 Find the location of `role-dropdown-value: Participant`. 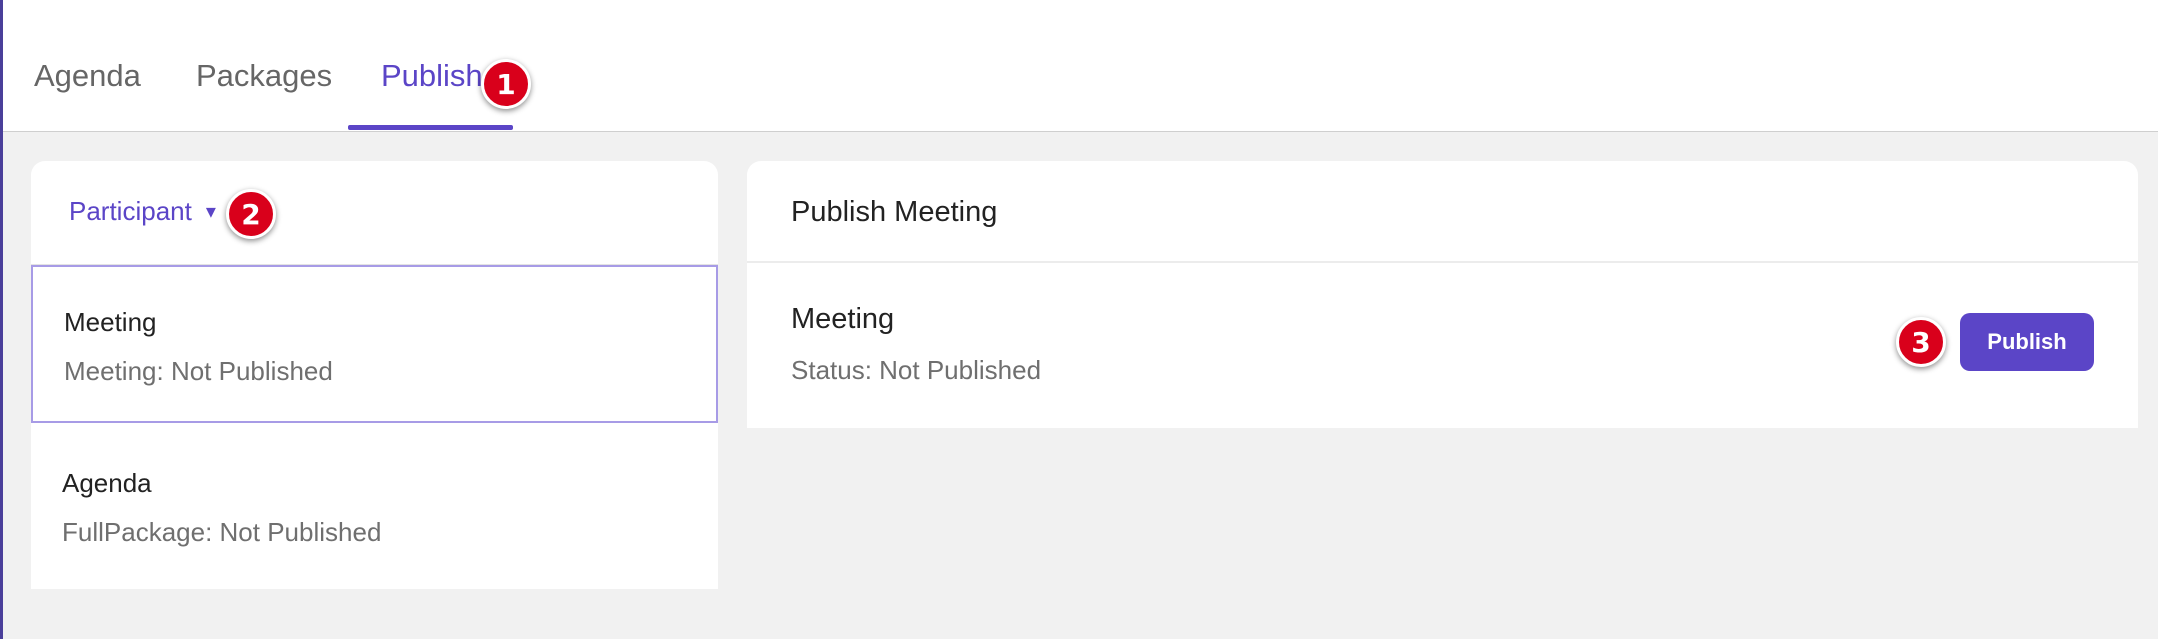

role-dropdown-value: Participant is located at coordinates (130, 211).